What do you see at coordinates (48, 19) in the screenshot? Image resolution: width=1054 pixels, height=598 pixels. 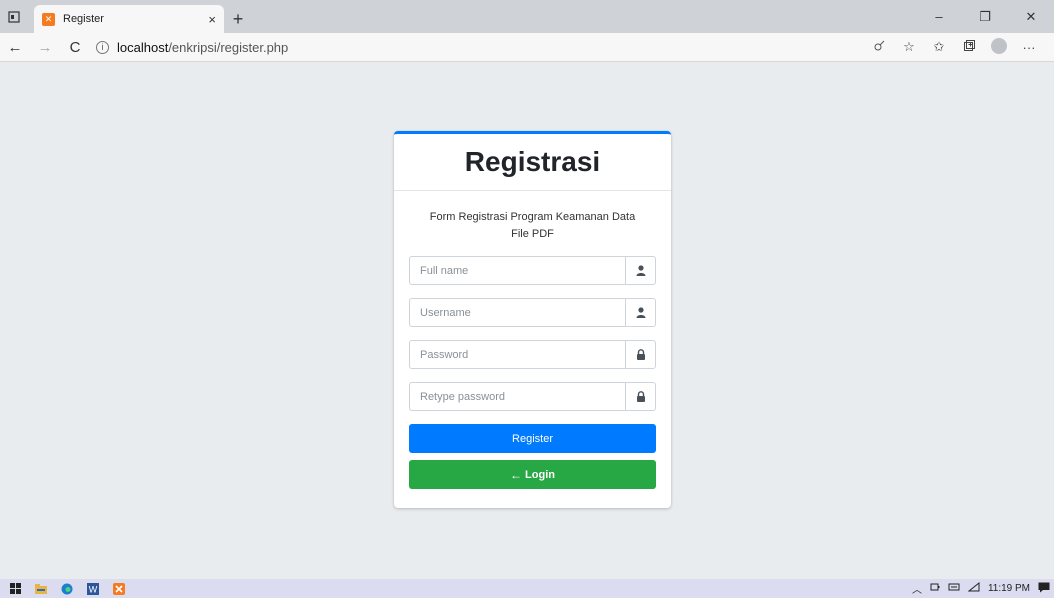 I see `xampp-favicon-icon: ✕` at bounding box center [48, 19].